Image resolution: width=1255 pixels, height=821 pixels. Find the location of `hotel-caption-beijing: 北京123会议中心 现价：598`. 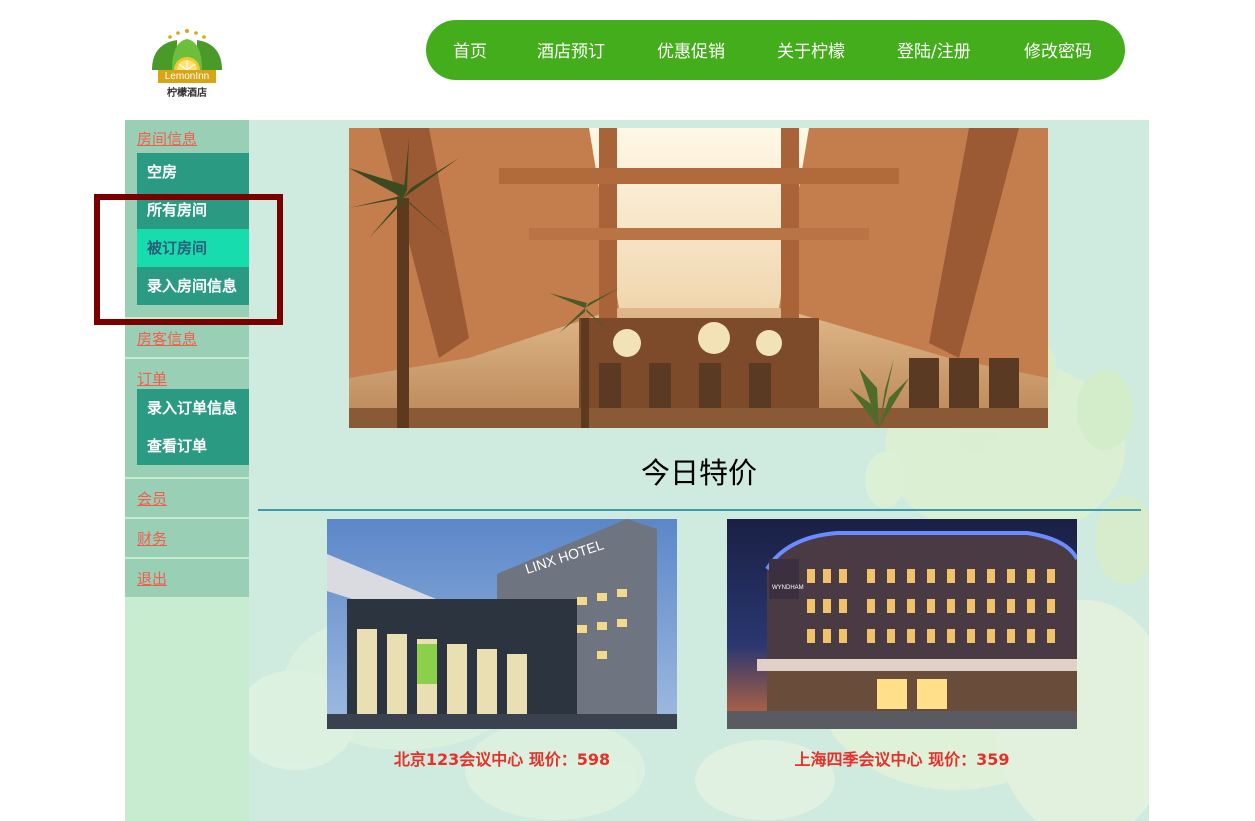

hotel-caption-beijing: 北京123会议中心 现价：598 is located at coordinates (502, 758).